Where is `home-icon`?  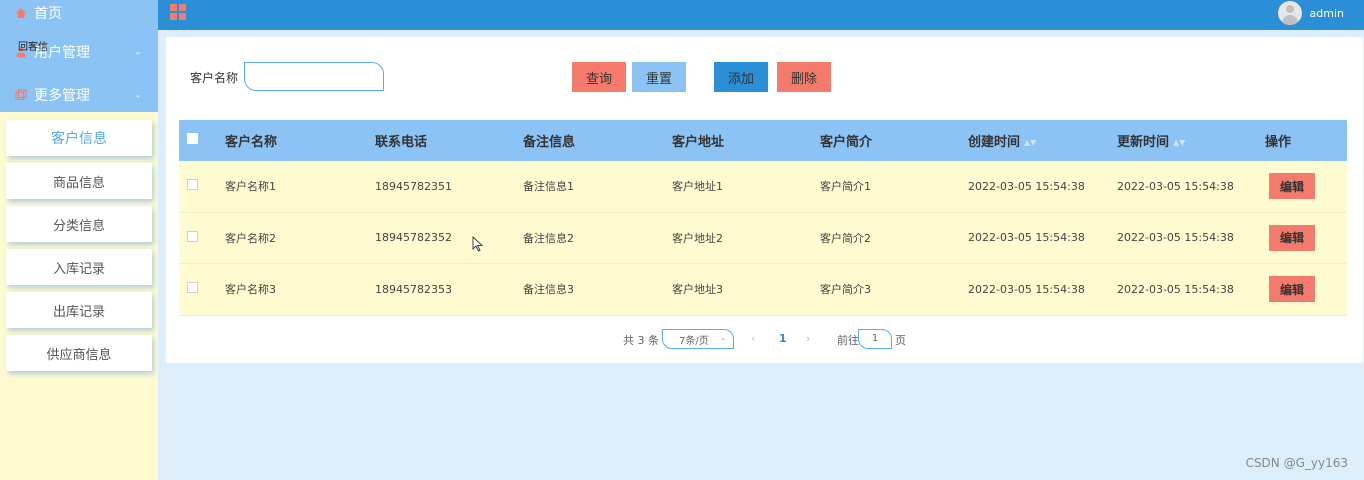 home-icon is located at coordinates (21, 13).